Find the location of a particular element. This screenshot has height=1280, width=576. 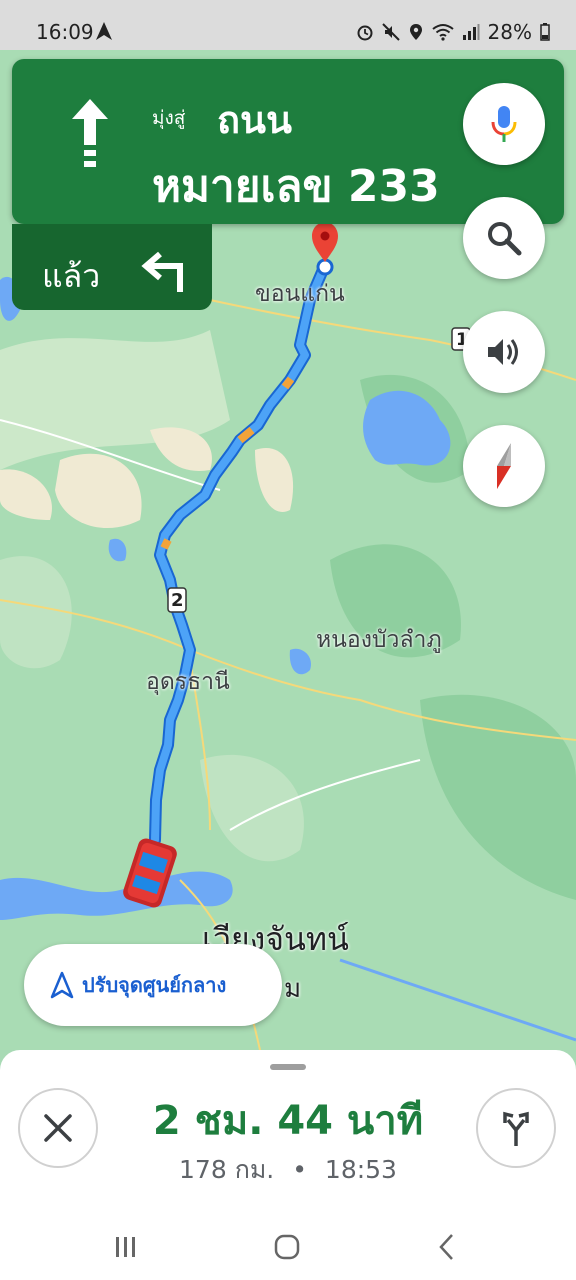

status-icons: 28% is located at coordinates (453, 32).